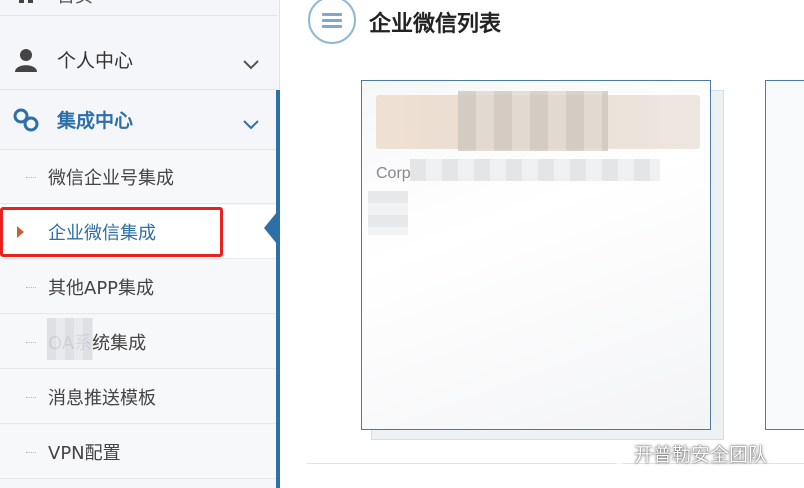 This screenshot has height=488, width=804. I want to click on watermark-text: 开普勒安全团队, so click(701, 455).